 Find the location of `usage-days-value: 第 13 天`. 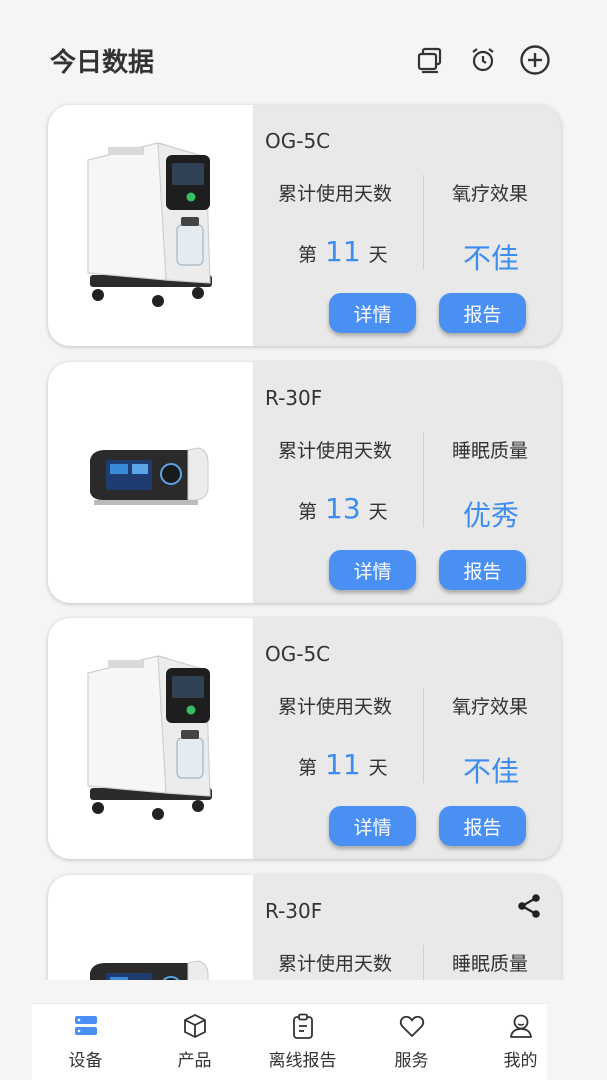

usage-days-value: 第 13 天 is located at coordinates (343, 508).